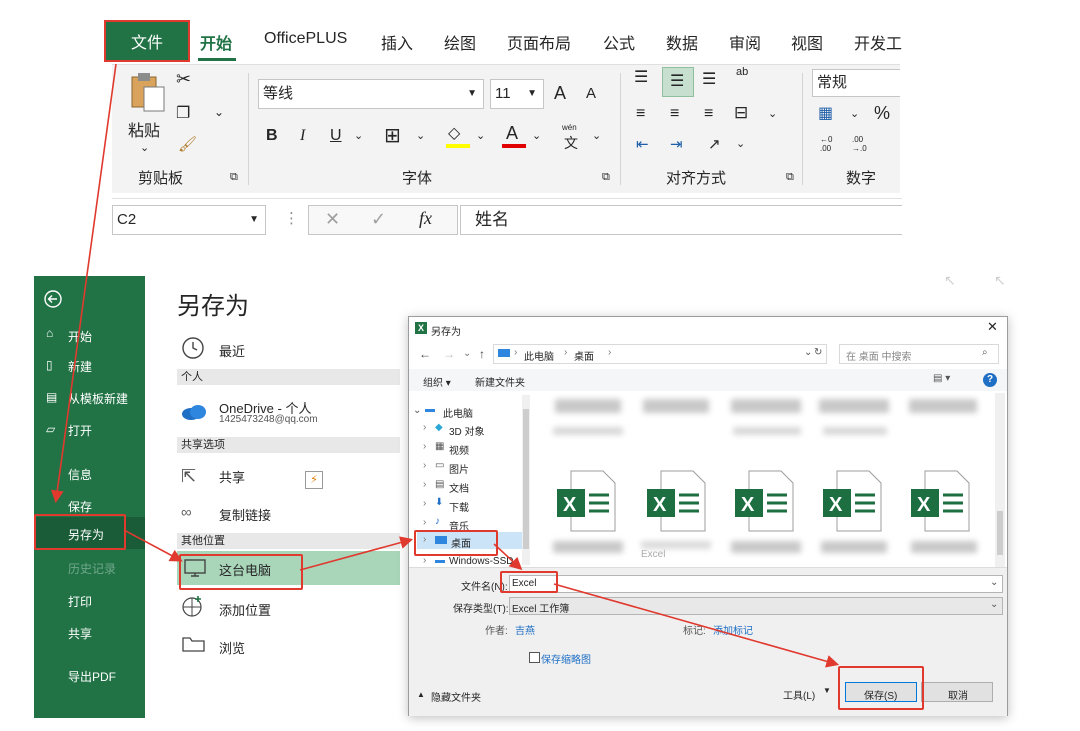 This screenshot has width=1080, height=731. Describe the element at coordinates (482, 354) in the screenshot. I see `up-icon: ↑` at that location.